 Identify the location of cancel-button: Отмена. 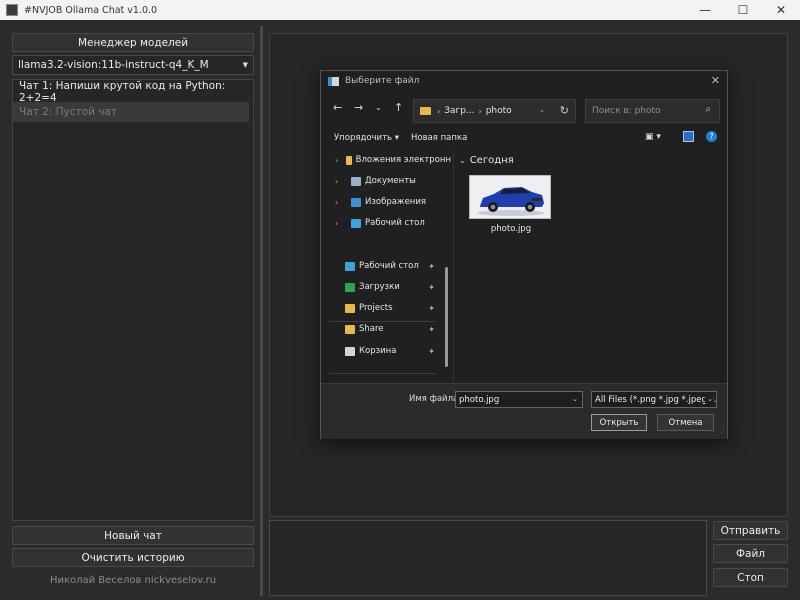
(685, 422).